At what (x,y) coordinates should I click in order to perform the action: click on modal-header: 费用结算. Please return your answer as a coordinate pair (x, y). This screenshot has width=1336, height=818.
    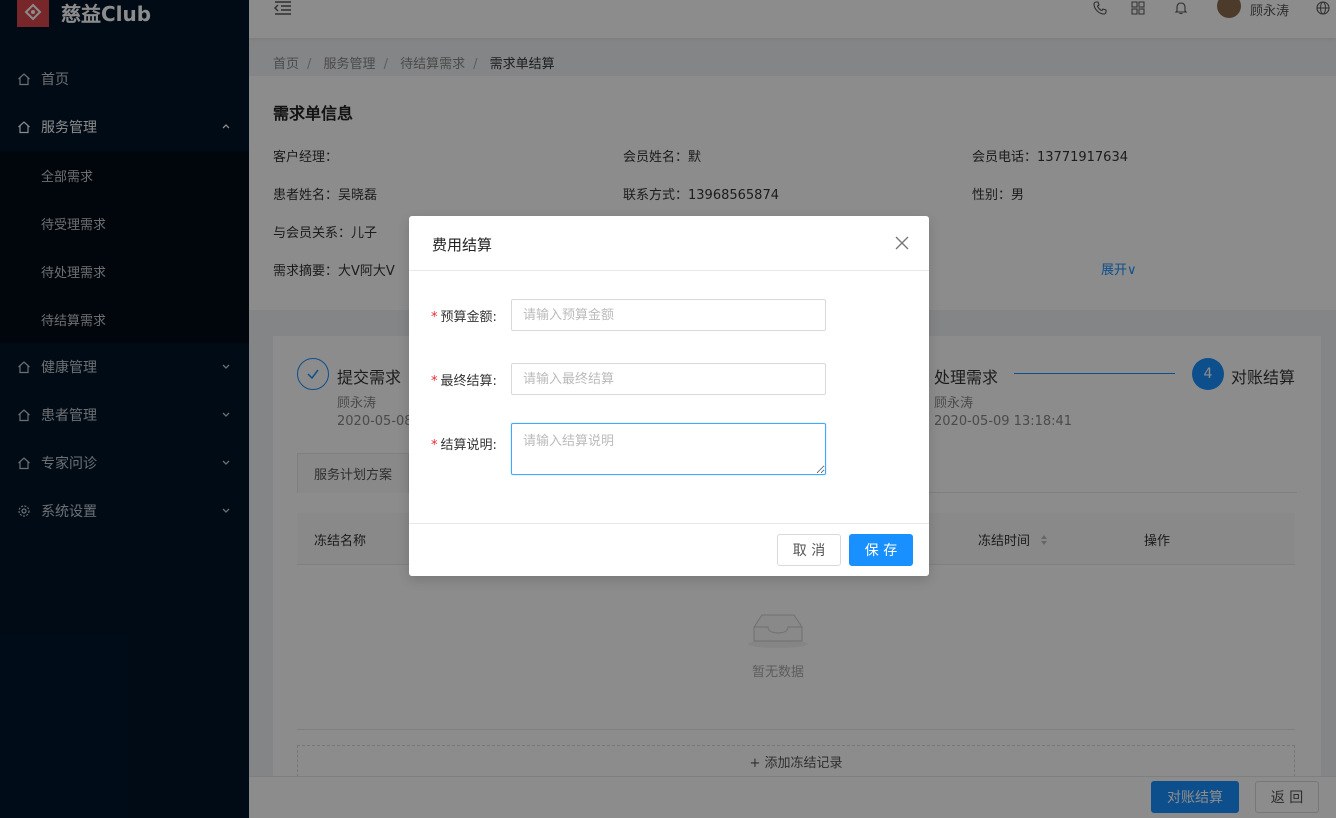
    Looking at the image, I should click on (669, 243).